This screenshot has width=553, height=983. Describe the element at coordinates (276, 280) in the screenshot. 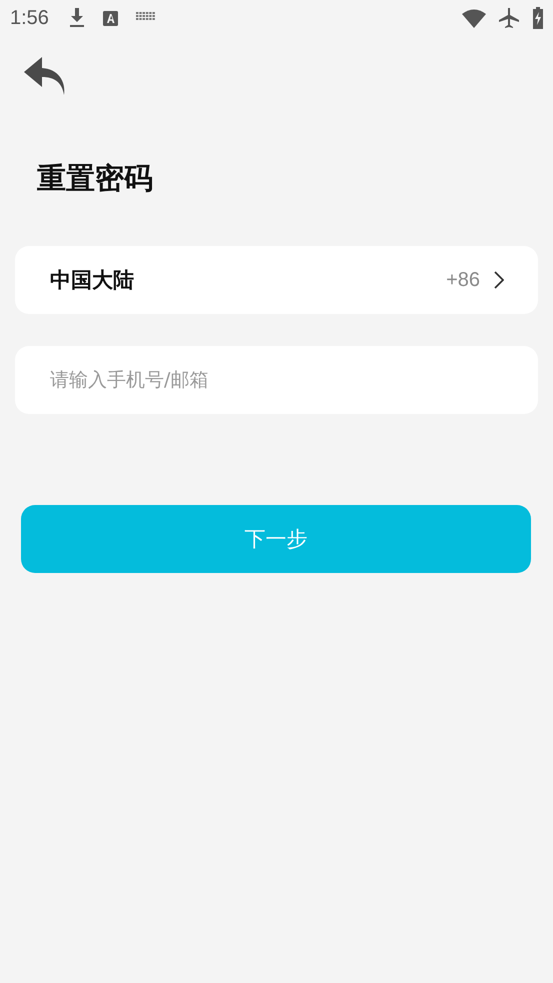

I see `region-selector: 中国大陆 +86` at that location.